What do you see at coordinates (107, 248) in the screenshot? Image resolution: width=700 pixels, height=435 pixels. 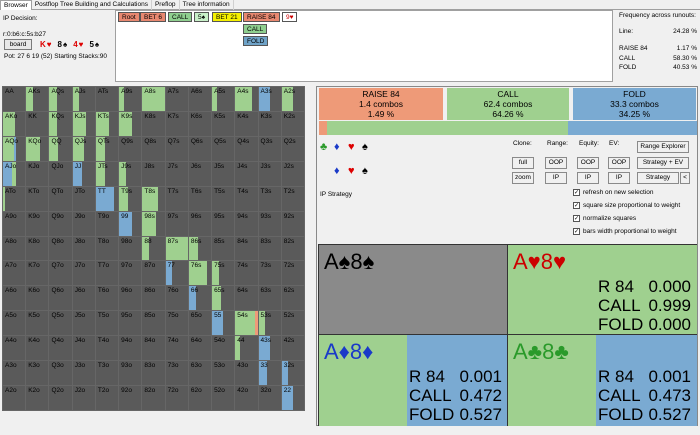 I see `hand-cell-T8o: T8o` at bounding box center [107, 248].